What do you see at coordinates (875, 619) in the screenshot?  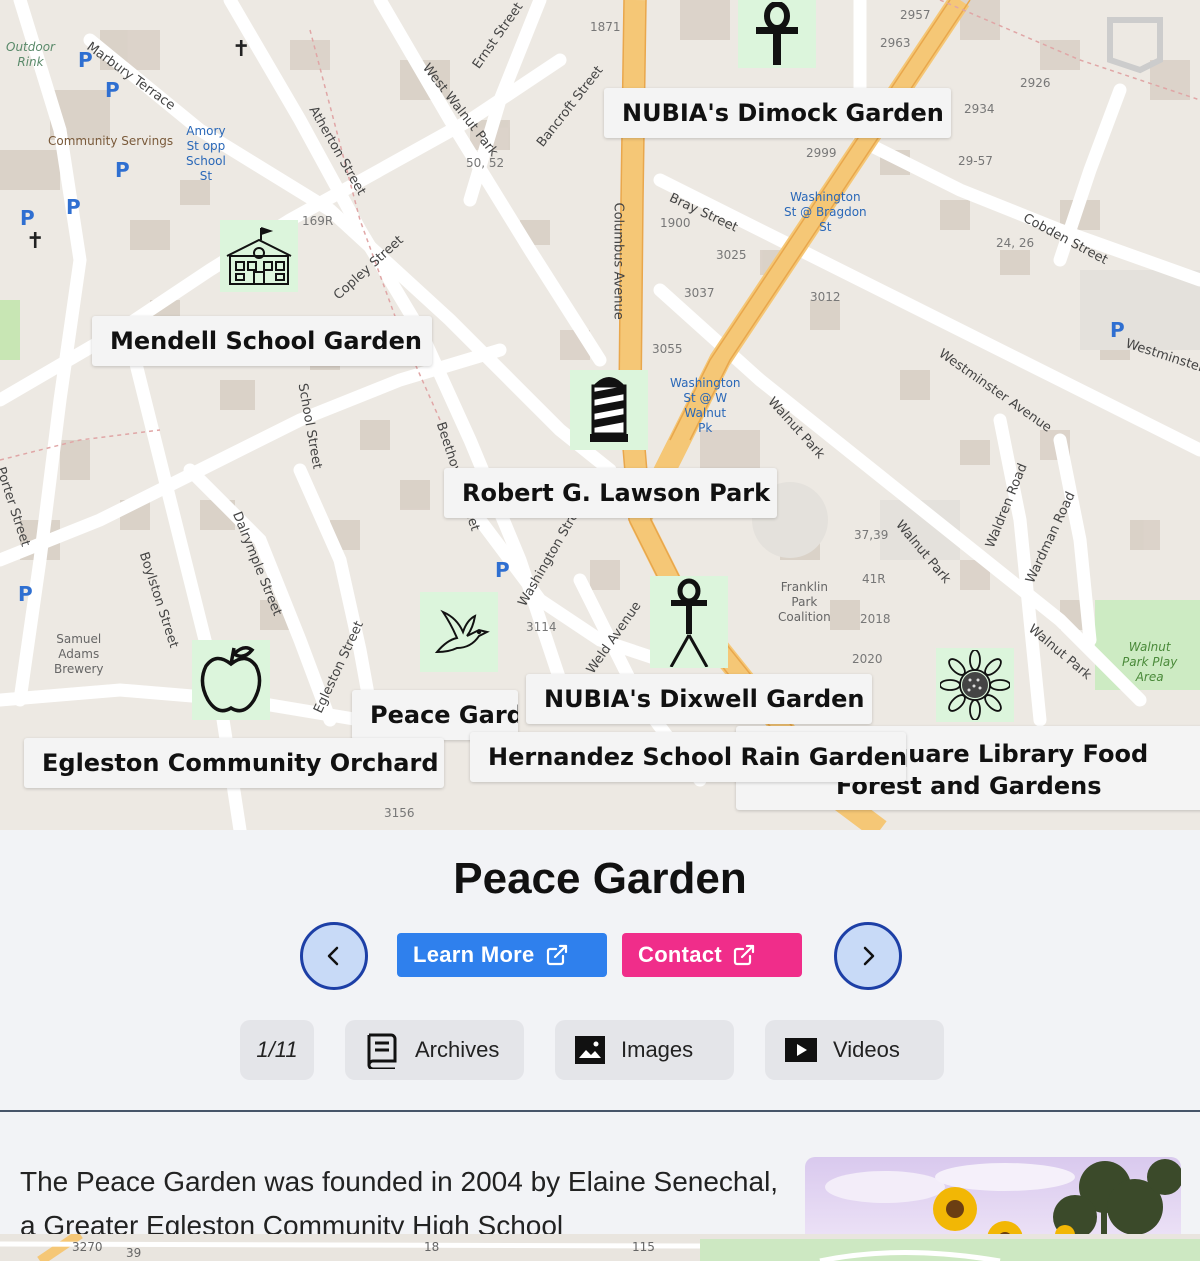 I see `house-number: 2018` at bounding box center [875, 619].